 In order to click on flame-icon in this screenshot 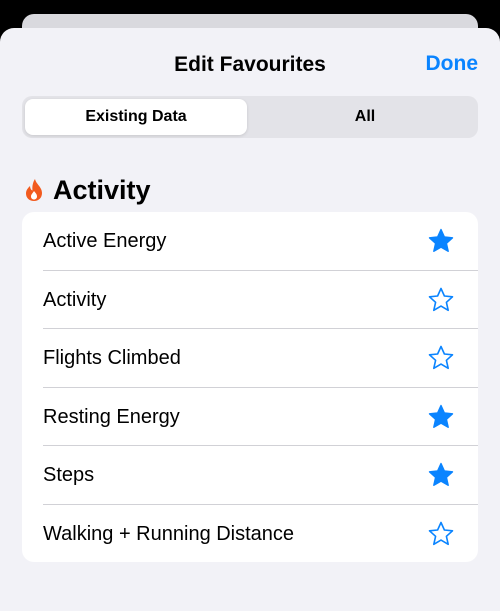, I will do `click(34, 190)`.